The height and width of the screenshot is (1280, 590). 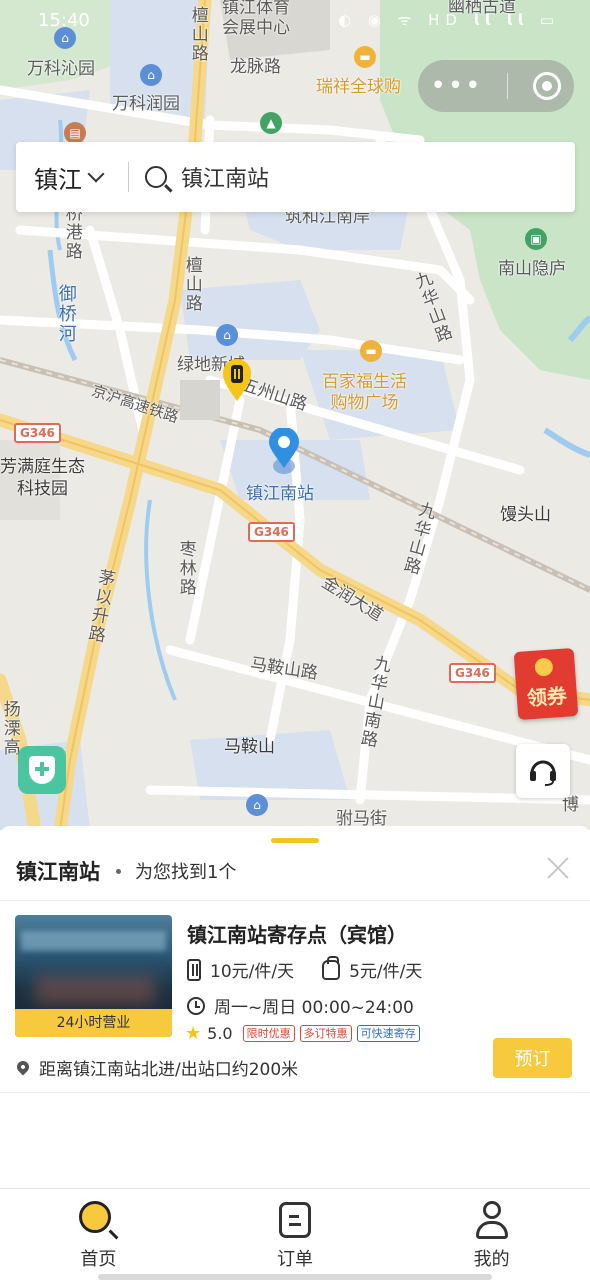 I want to click on luggage-price: 10元/件/天, so click(x=240, y=969).